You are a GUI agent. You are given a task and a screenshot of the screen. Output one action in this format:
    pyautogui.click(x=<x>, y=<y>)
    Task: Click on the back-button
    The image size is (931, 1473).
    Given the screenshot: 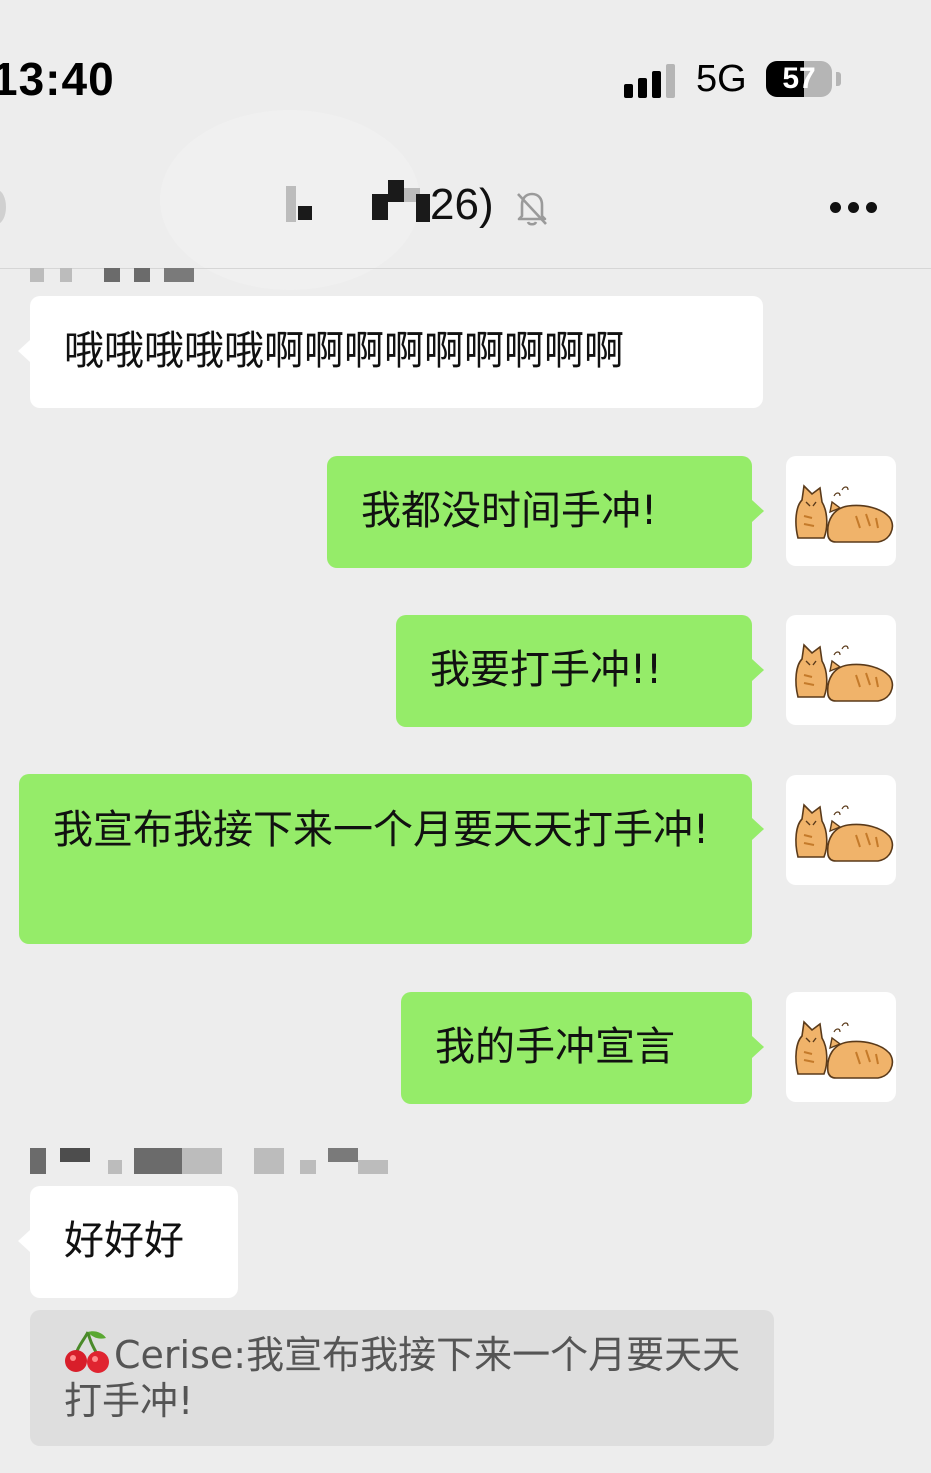 What is the action you would take?
    pyautogui.click(x=3, y=207)
    